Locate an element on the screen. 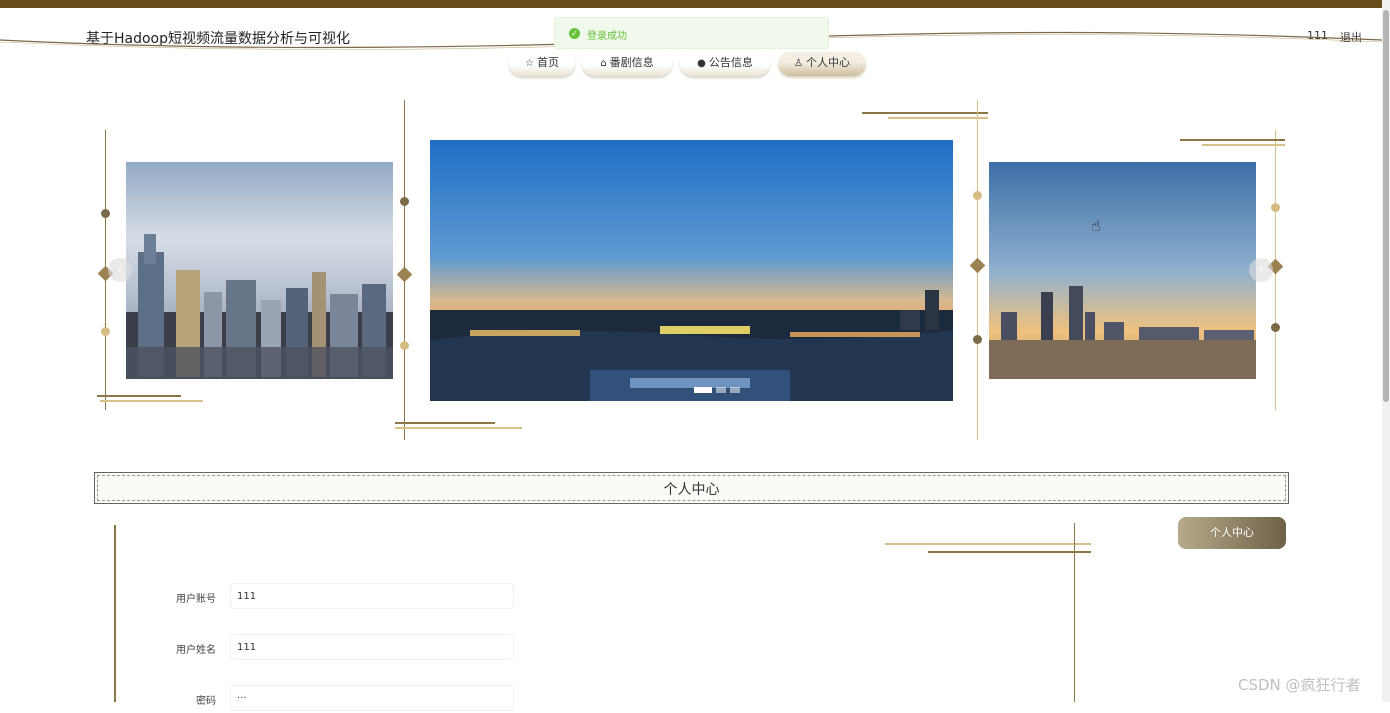  toast-message: 登录成功 is located at coordinates (607, 36).